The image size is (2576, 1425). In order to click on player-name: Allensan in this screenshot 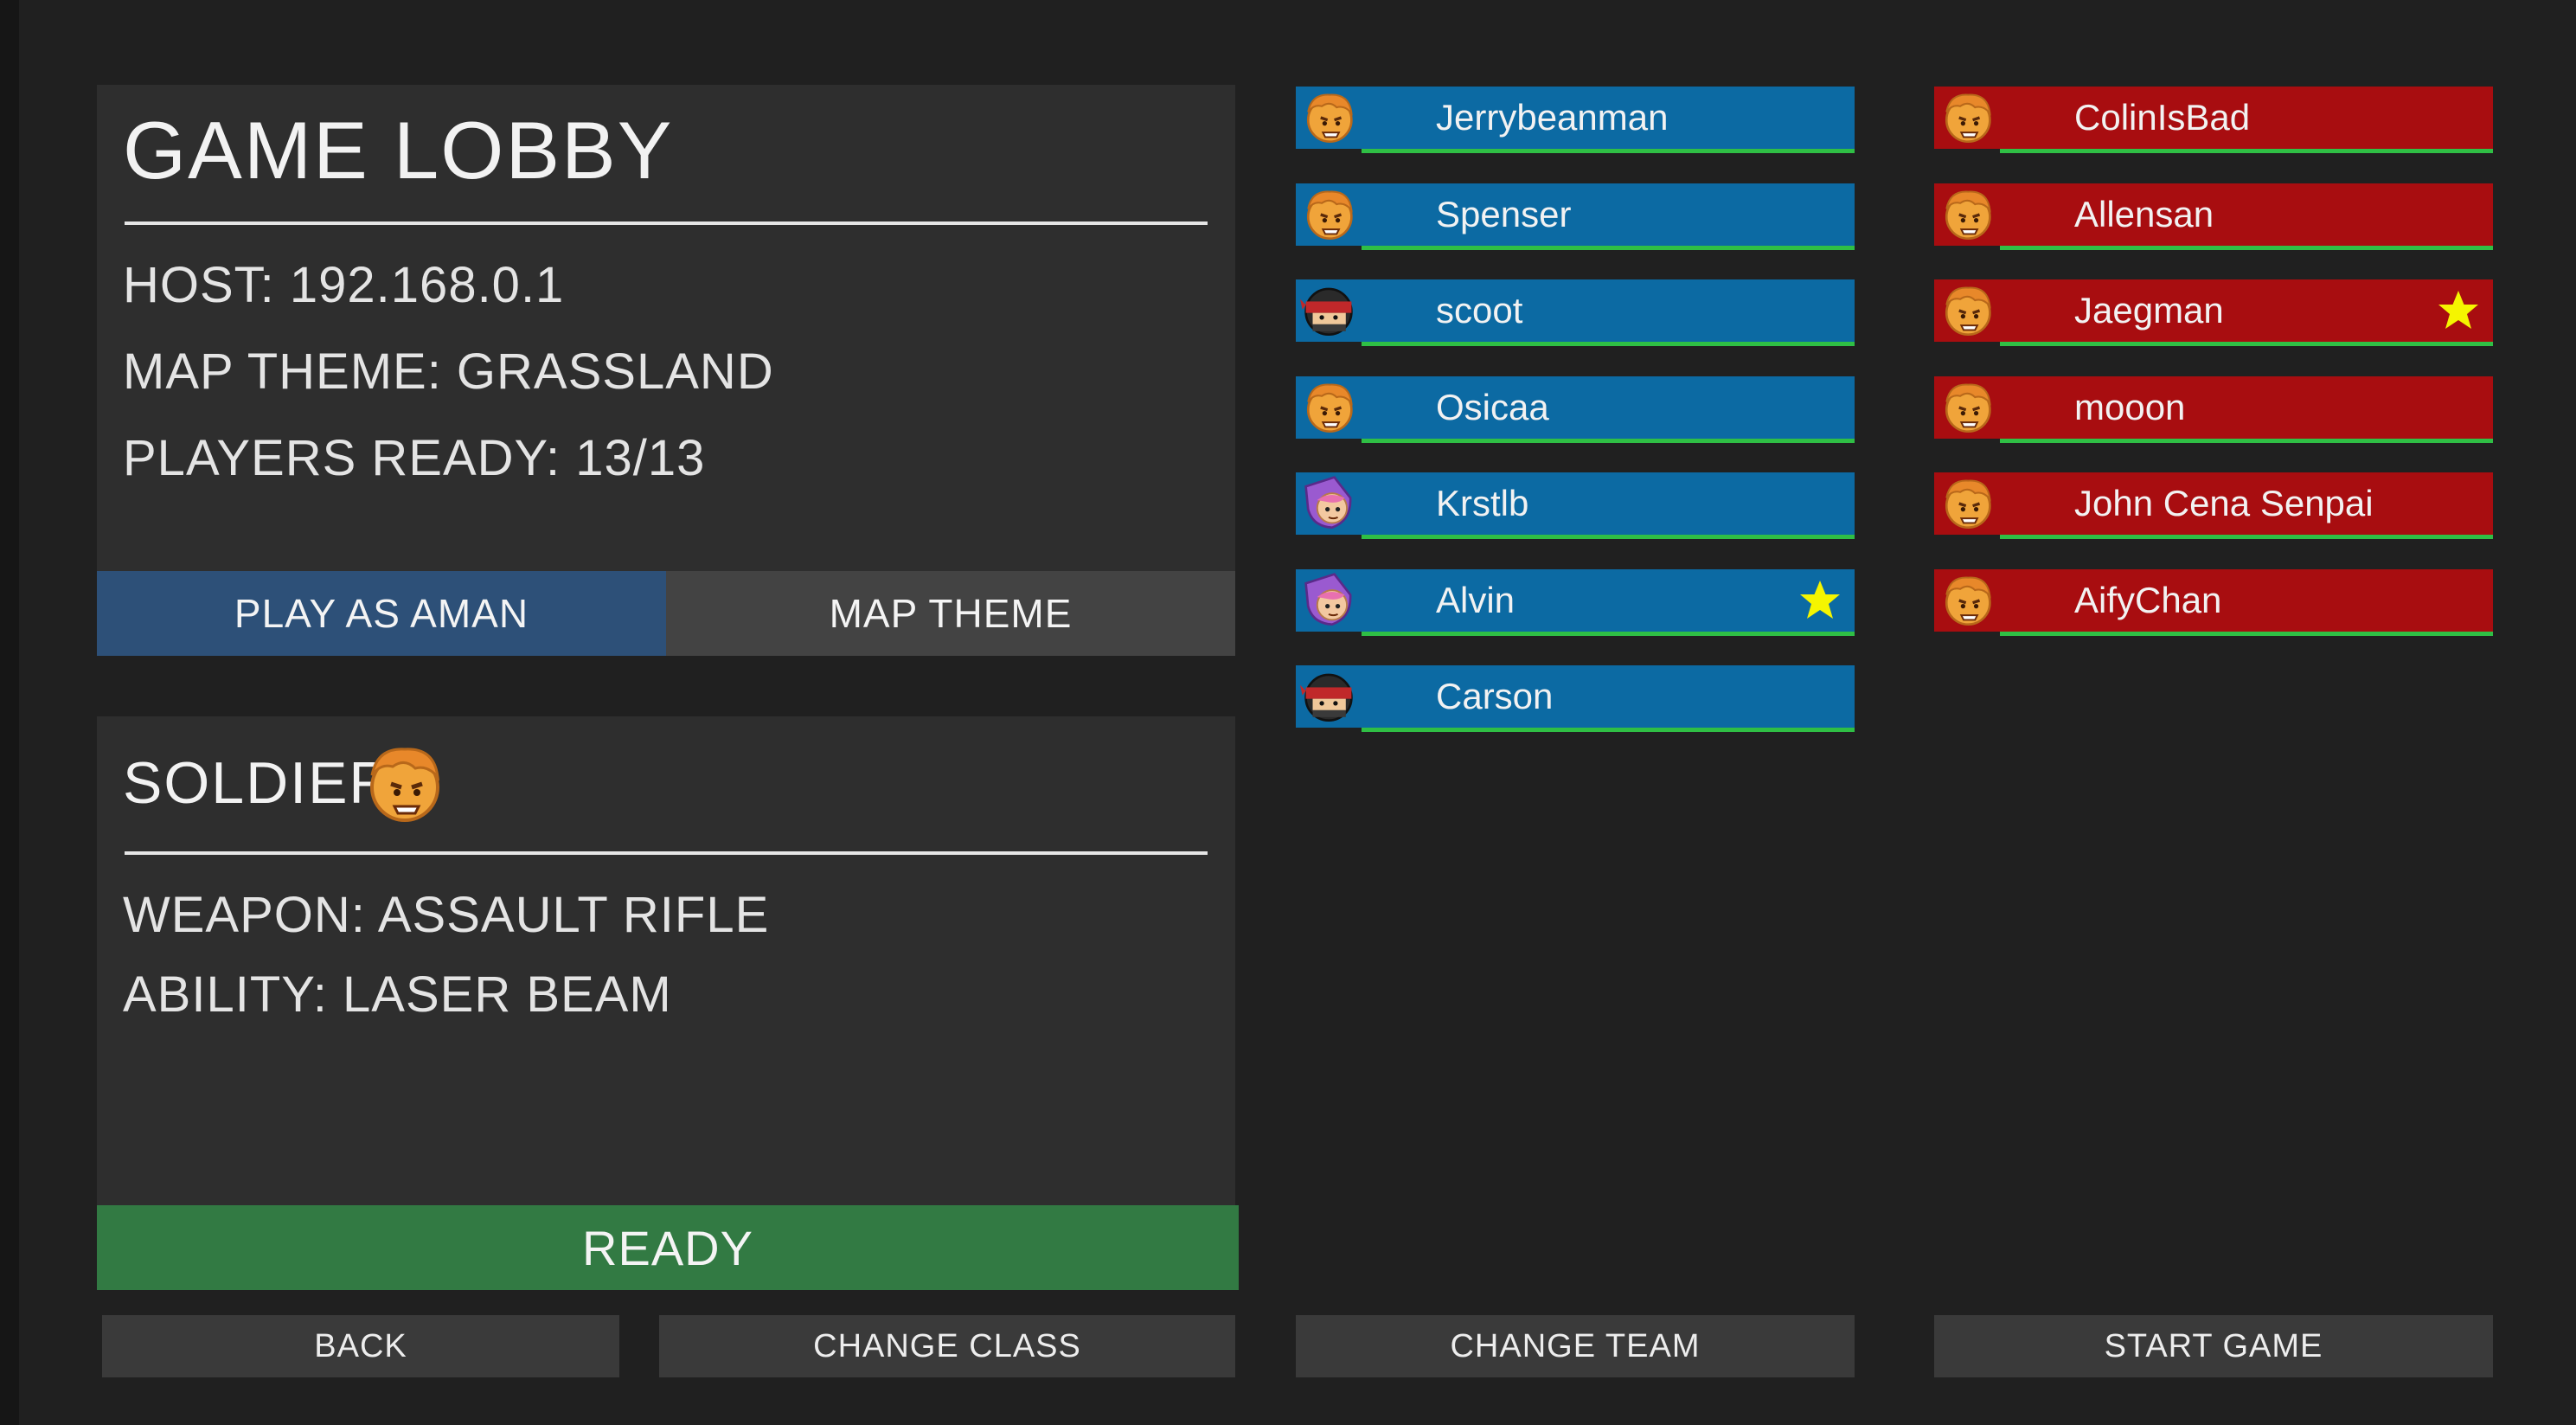, I will do `click(2144, 213)`.